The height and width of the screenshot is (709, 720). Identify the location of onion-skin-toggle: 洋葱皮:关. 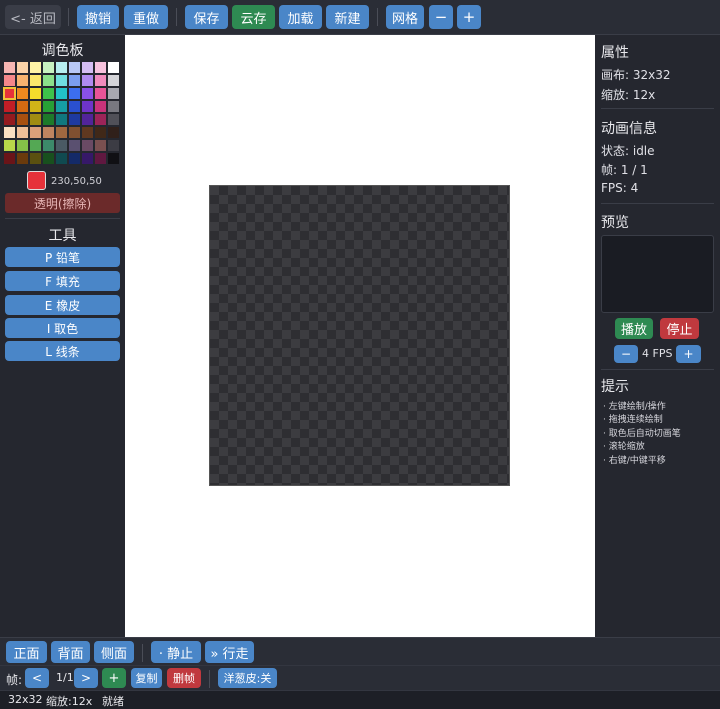
(247, 678).